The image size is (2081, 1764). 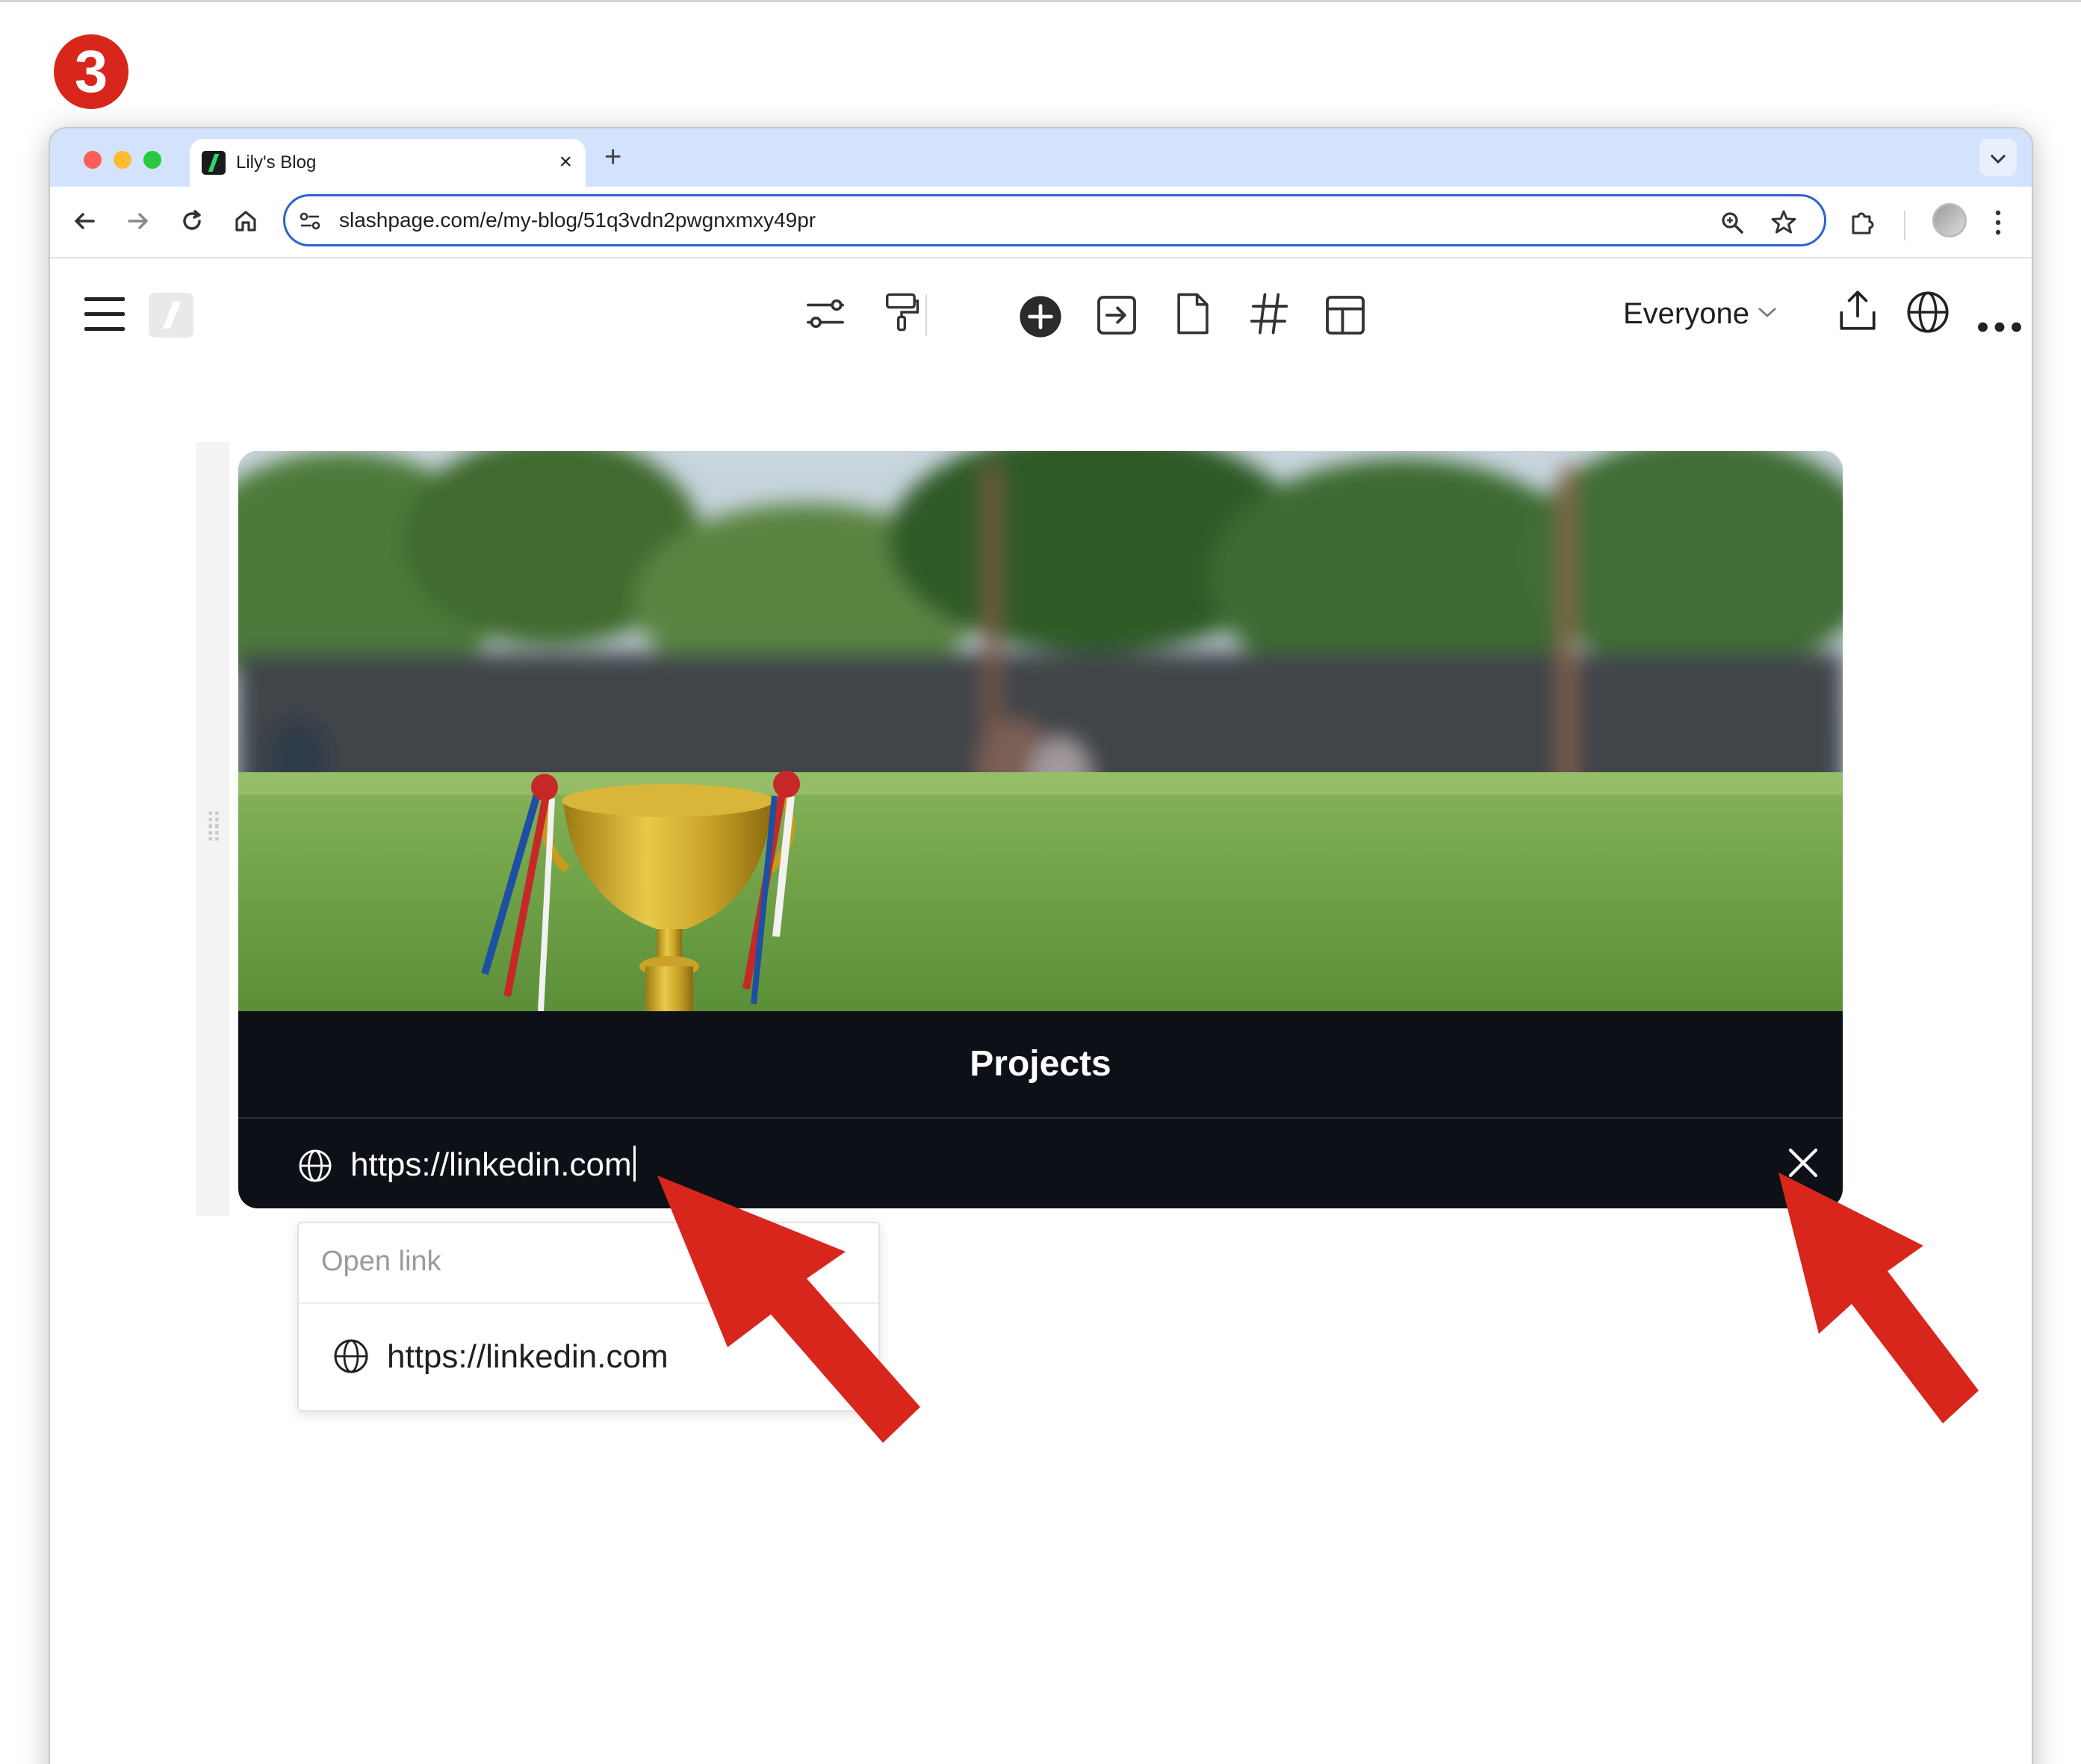 What do you see at coordinates (1116, 315) in the screenshot?
I see `export-icon` at bounding box center [1116, 315].